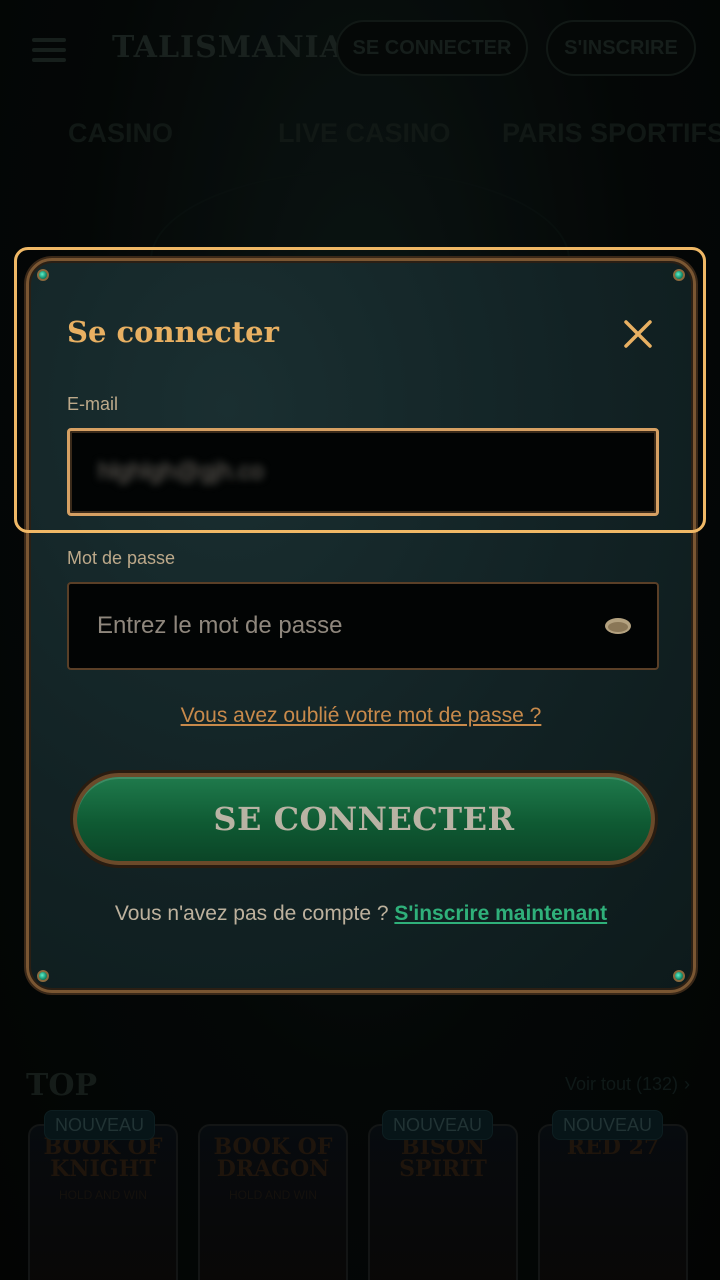  Describe the element at coordinates (121, 558) in the screenshot. I see `password-label: Mot de passe` at that location.